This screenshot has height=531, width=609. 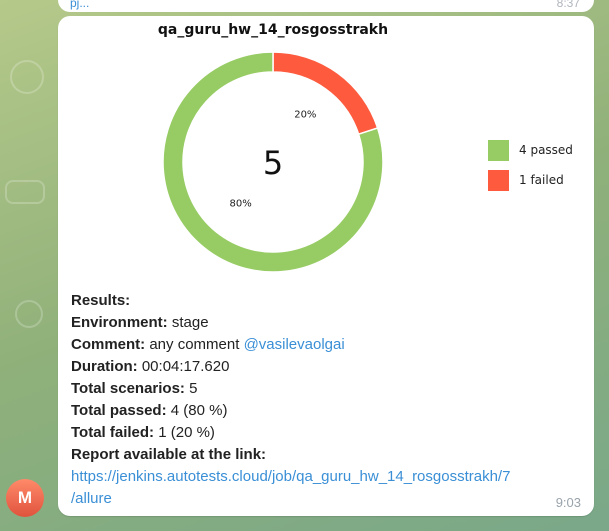 What do you see at coordinates (190, 322) in the screenshot?
I see `environment-value: stage` at bounding box center [190, 322].